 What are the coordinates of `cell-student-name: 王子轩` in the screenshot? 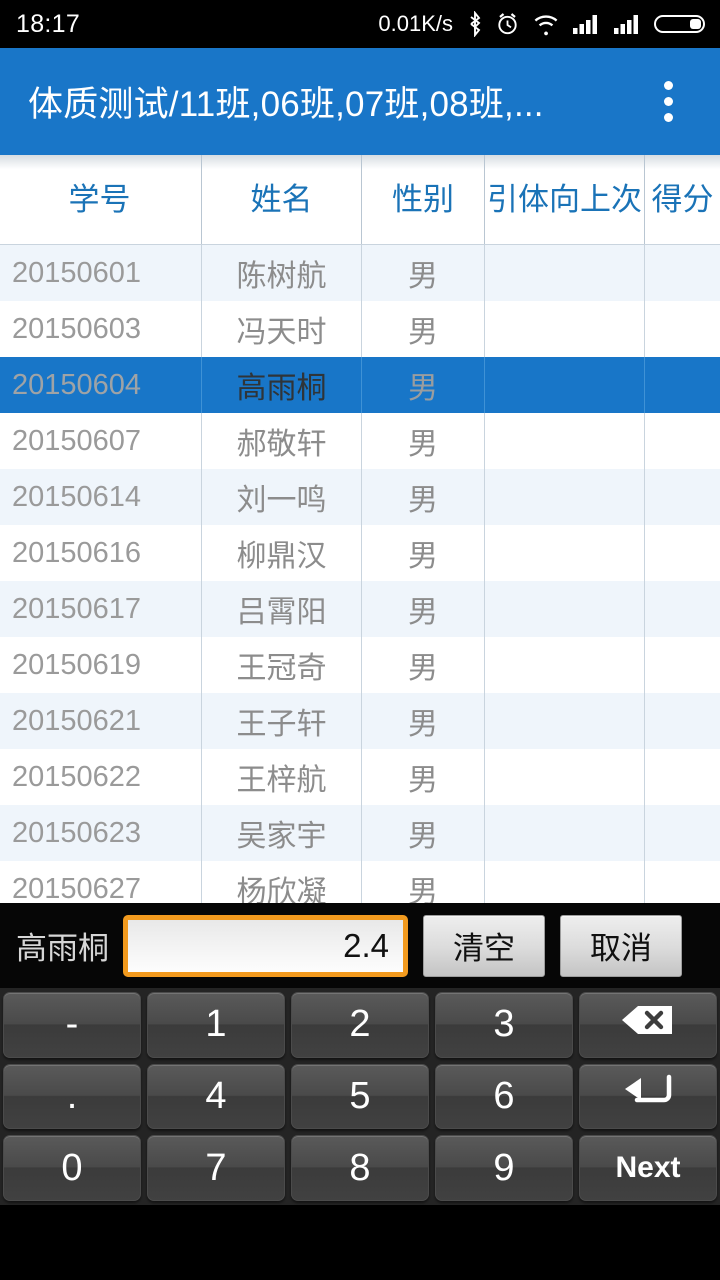 It's located at (282, 721).